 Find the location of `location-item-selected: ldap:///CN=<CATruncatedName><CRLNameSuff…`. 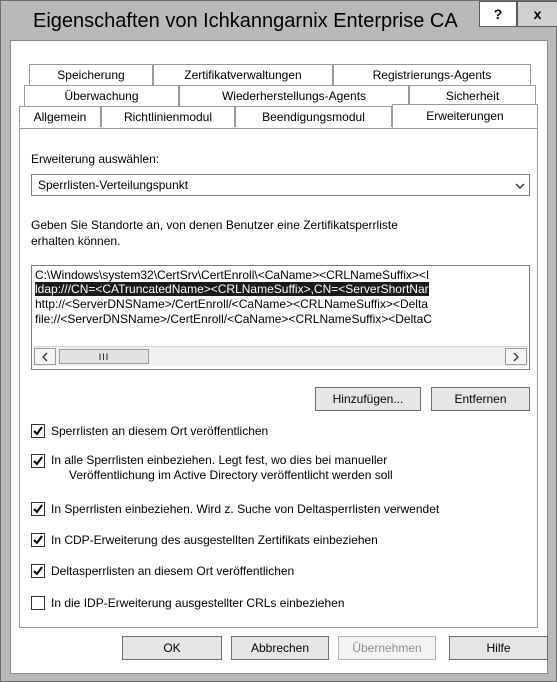

location-item-selected: ldap:///CN=<CATruncatedName><CRLNameSuff… is located at coordinates (232, 289).